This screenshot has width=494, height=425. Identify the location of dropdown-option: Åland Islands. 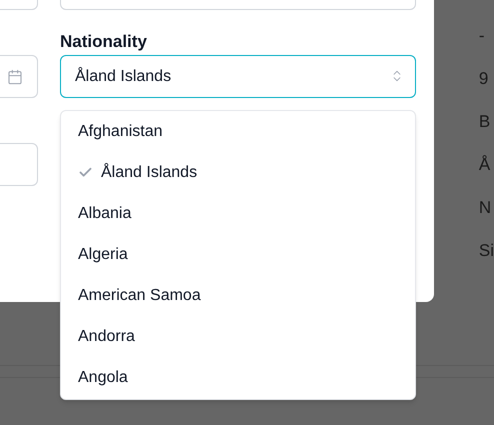
(238, 172).